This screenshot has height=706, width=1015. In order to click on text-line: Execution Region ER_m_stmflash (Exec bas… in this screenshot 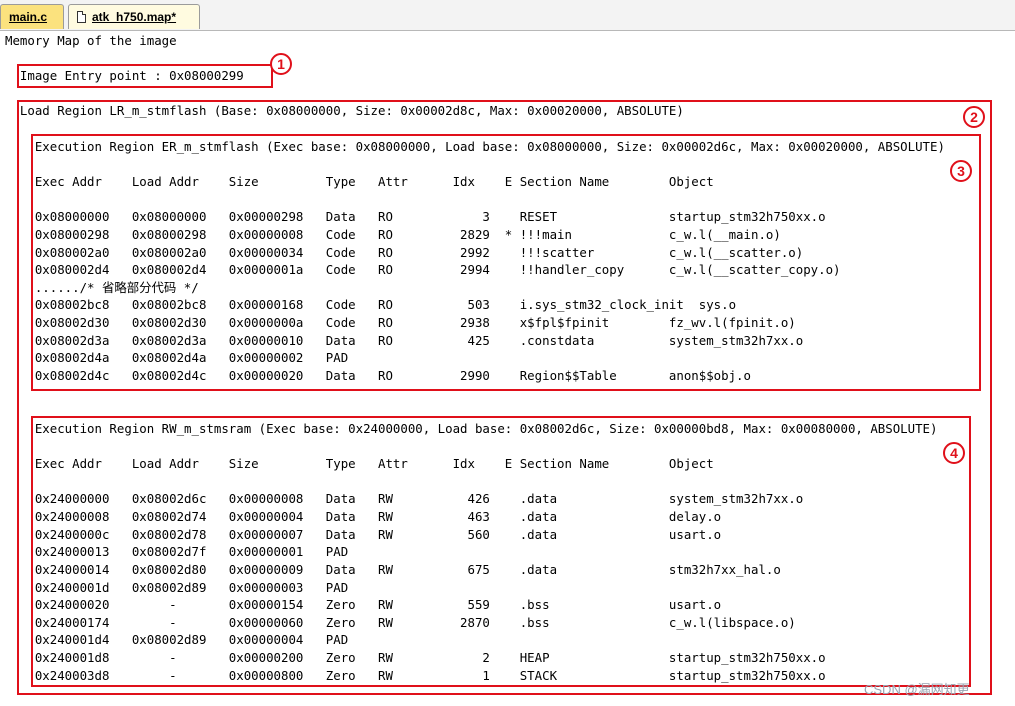, I will do `click(475, 146)`.